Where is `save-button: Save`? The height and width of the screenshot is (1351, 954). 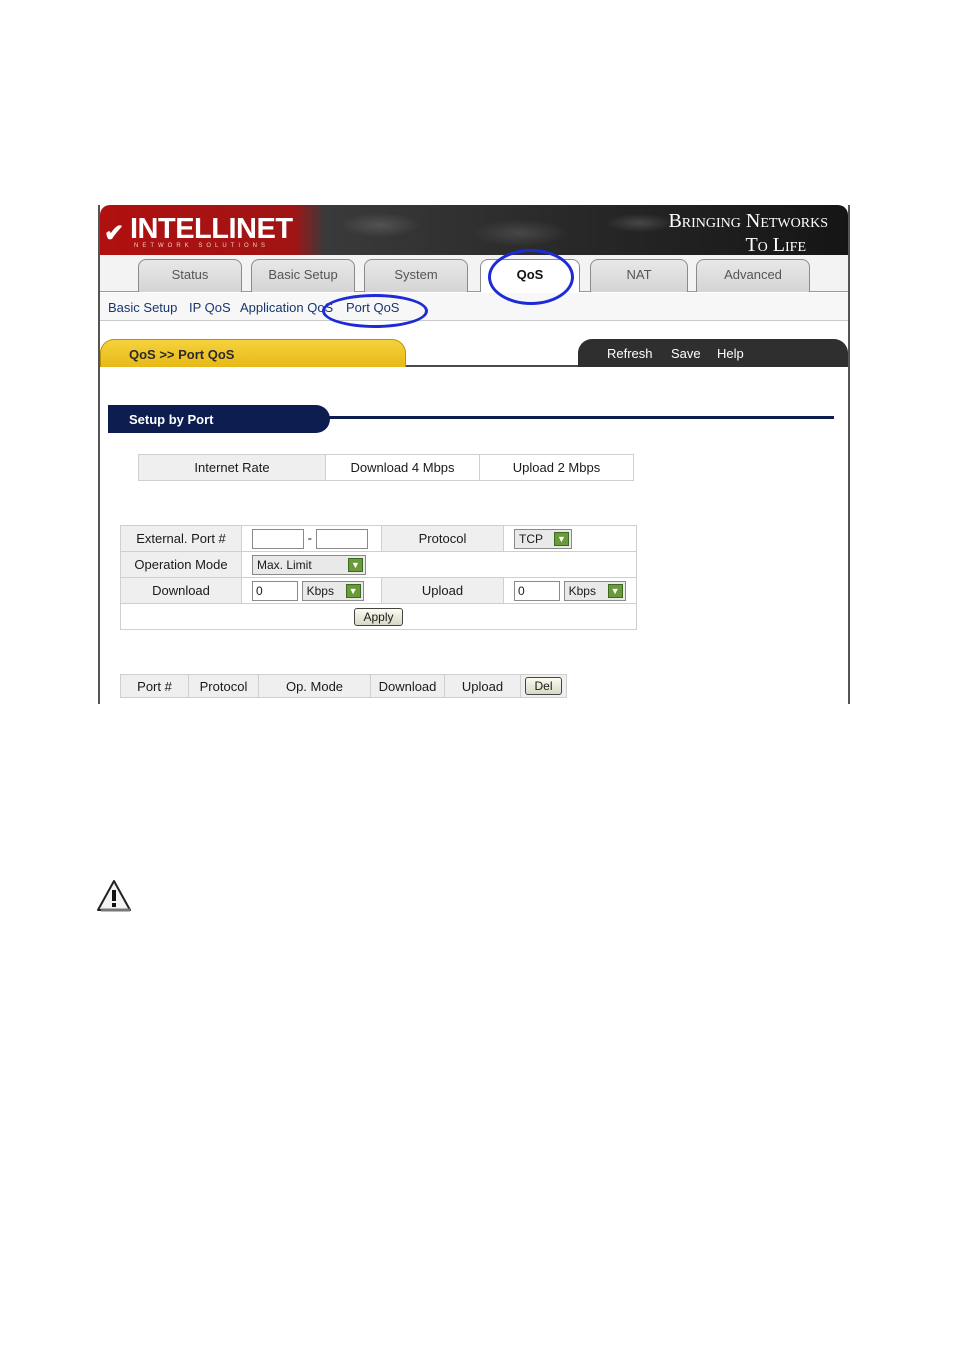
save-button: Save is located at coordinates (686, 353).